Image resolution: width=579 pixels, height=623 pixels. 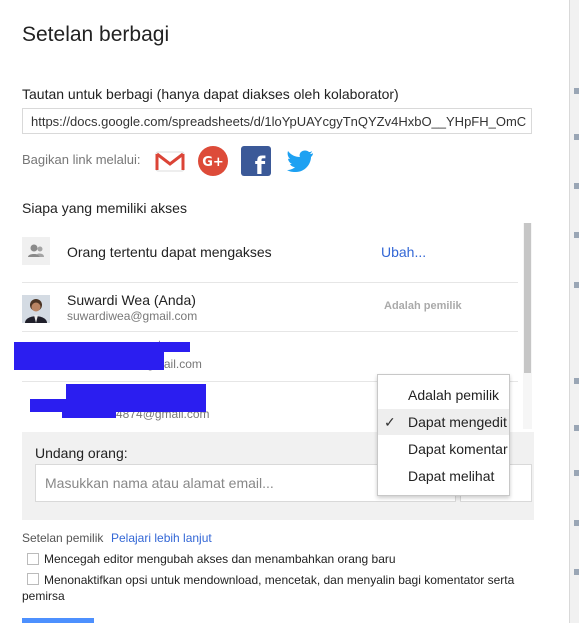 What do you see at coordinates (43, 596) in the screenshot?
I see `disable-download-label-cont: pemirsa` at bounding box center [43, 596].